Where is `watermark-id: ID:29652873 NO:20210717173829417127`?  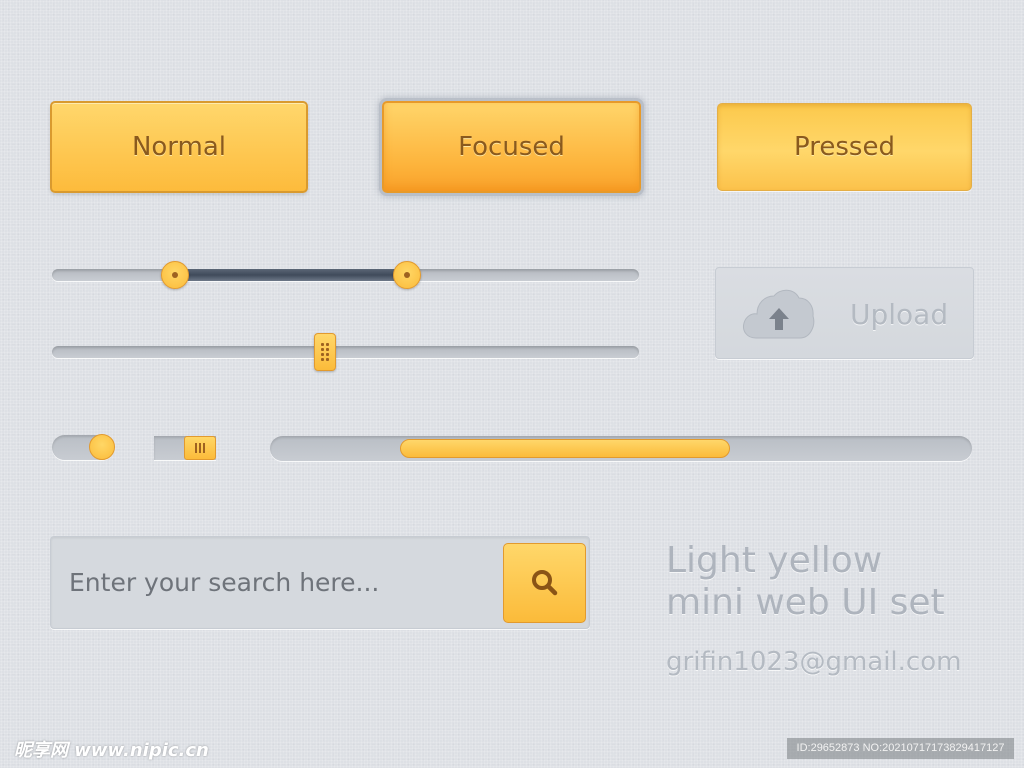 watermark-id: ID:29652873 NO:20210717173829417127 is located at coordinates (900, 748).